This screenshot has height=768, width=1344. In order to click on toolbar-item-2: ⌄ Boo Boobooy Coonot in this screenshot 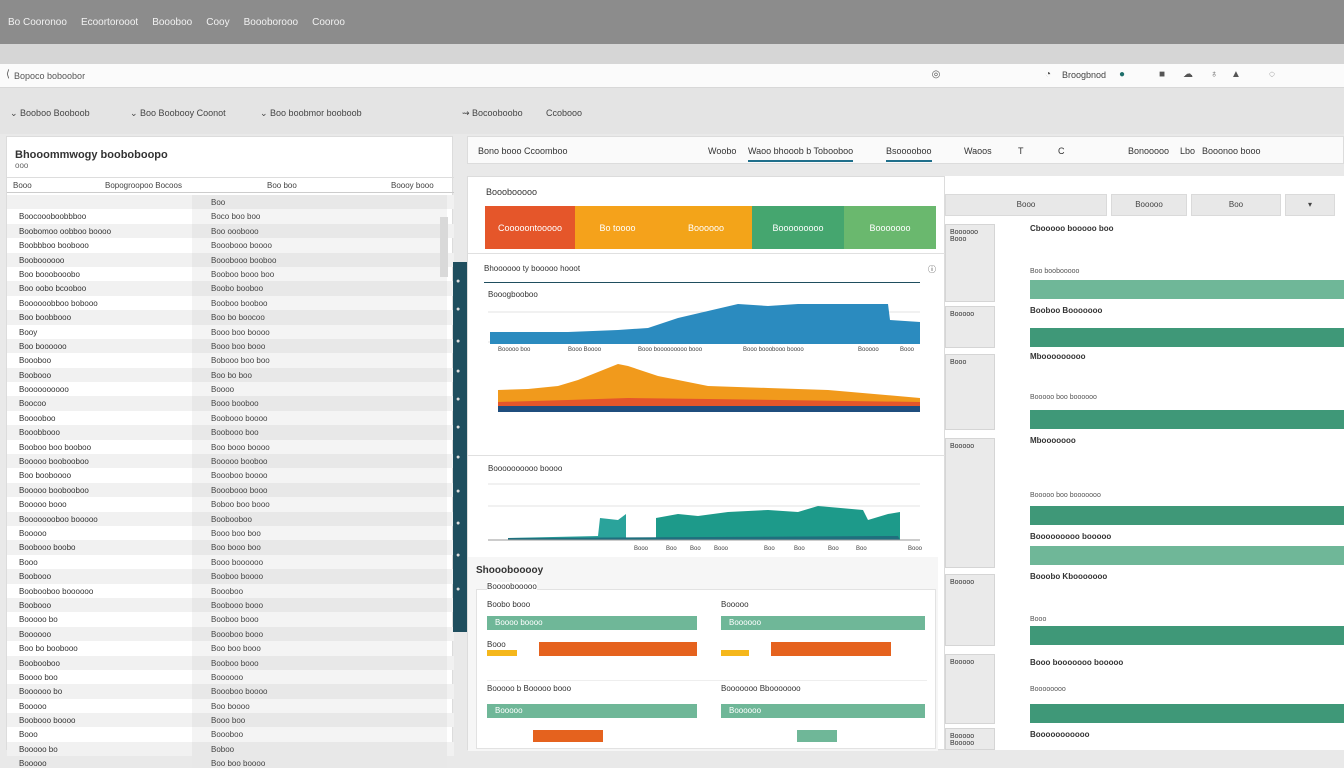, I will do `click(178, 113)`.